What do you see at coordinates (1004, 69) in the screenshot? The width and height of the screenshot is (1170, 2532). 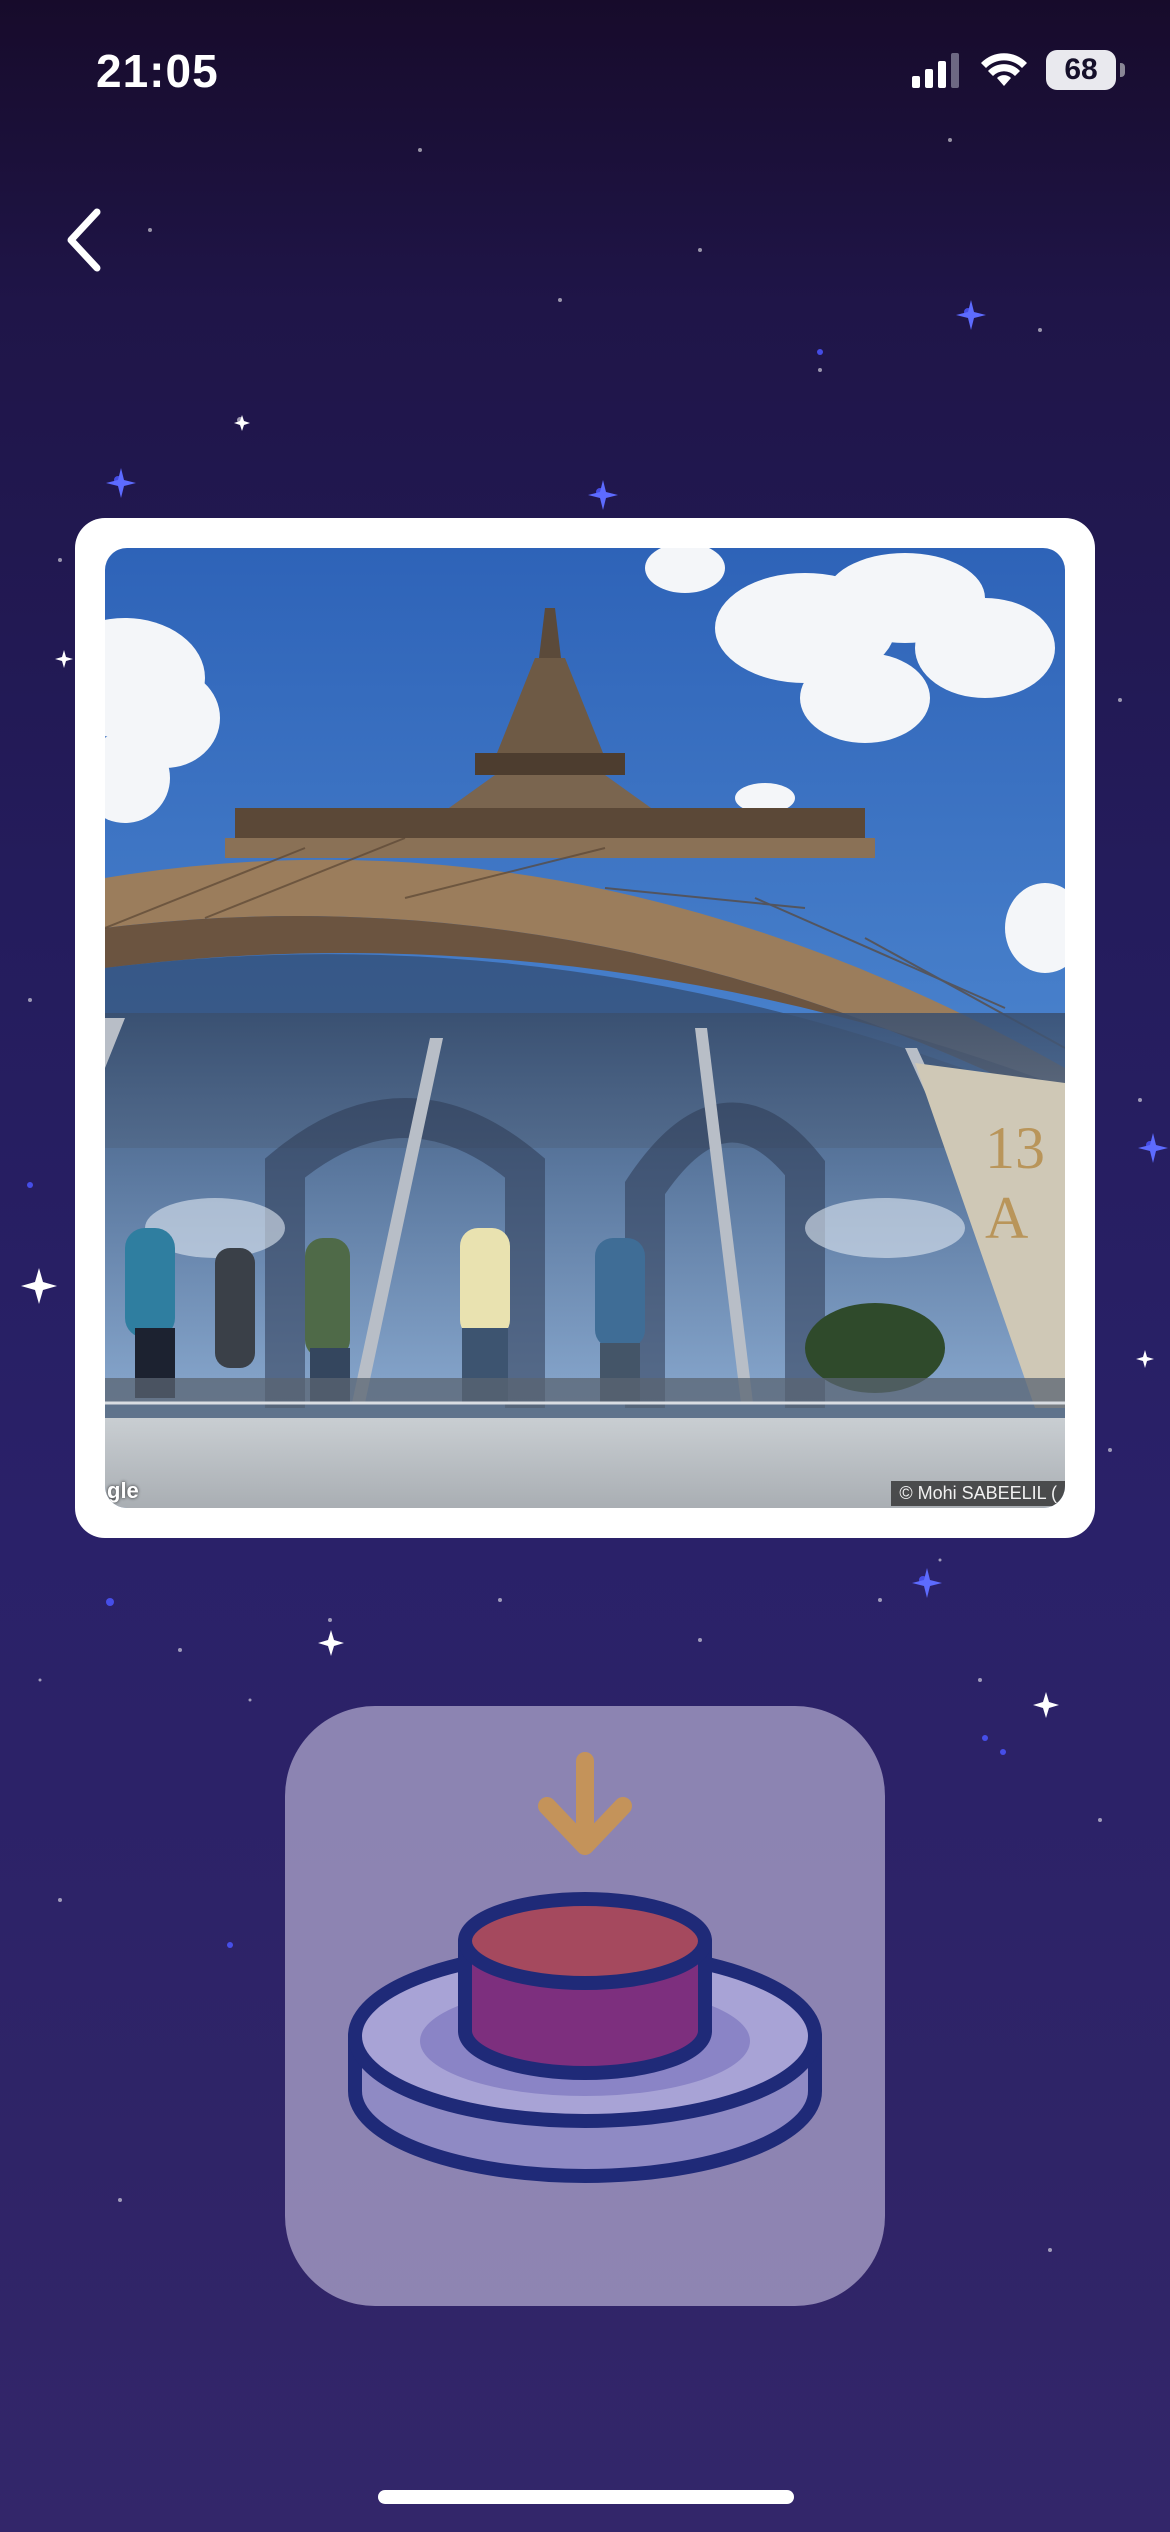 I see `wifi-icon` at bounding box center [1004, 69].